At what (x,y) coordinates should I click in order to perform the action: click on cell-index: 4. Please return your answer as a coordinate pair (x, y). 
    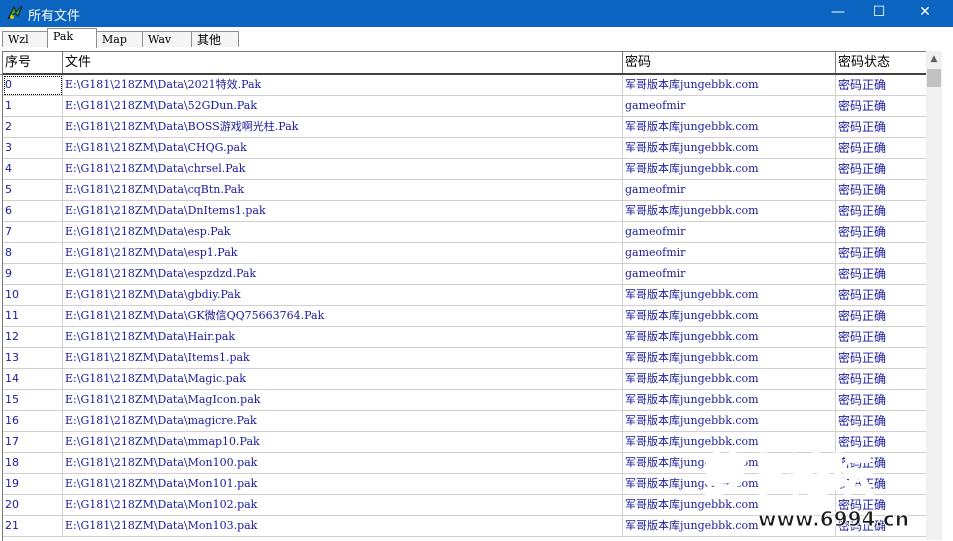
    Looking at the image, I should click on (33, 169).